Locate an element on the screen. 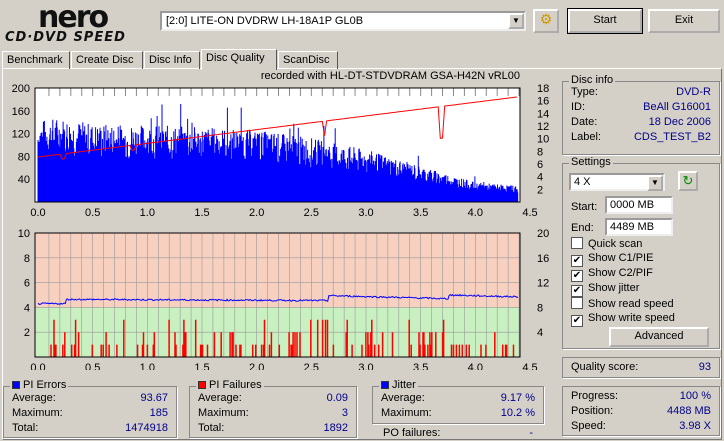 This screenshot has width=724, height=441. end-input: 4489 MB is located at coordinates (639, 227).